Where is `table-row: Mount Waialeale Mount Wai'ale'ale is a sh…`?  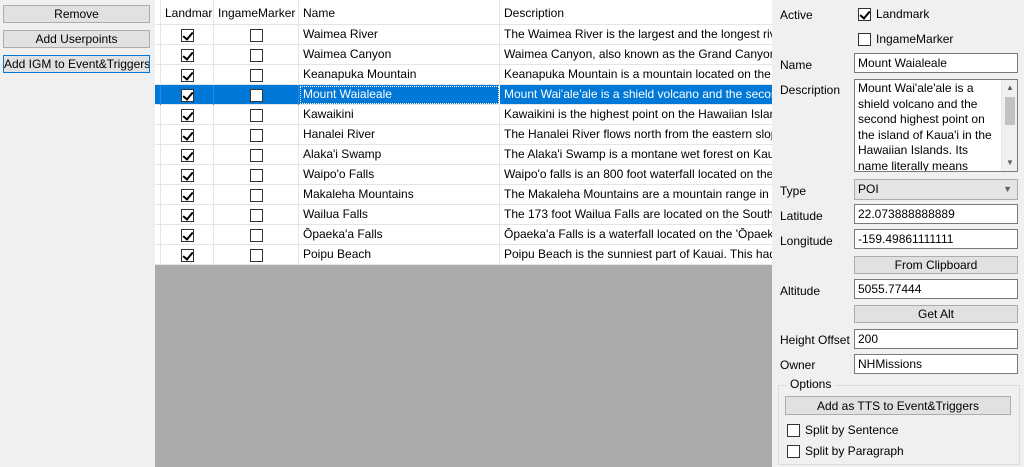
table-row: Mount Waialeale Mount Wai'ale'ale is a sh… is located at coordinates (463, 95).